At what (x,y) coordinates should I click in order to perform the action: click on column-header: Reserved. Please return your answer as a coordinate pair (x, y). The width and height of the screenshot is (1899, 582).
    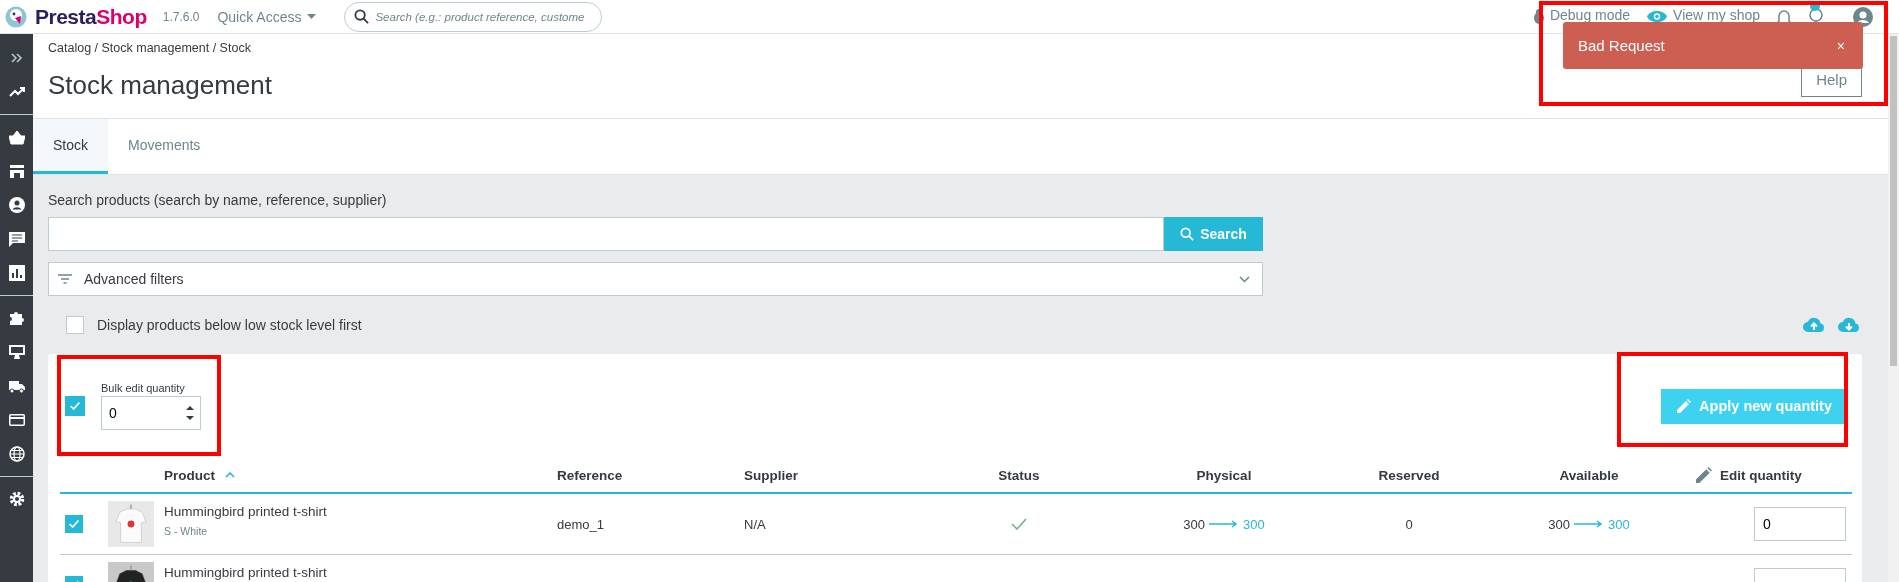
    Looking at the image, I should click on (1409, 475).